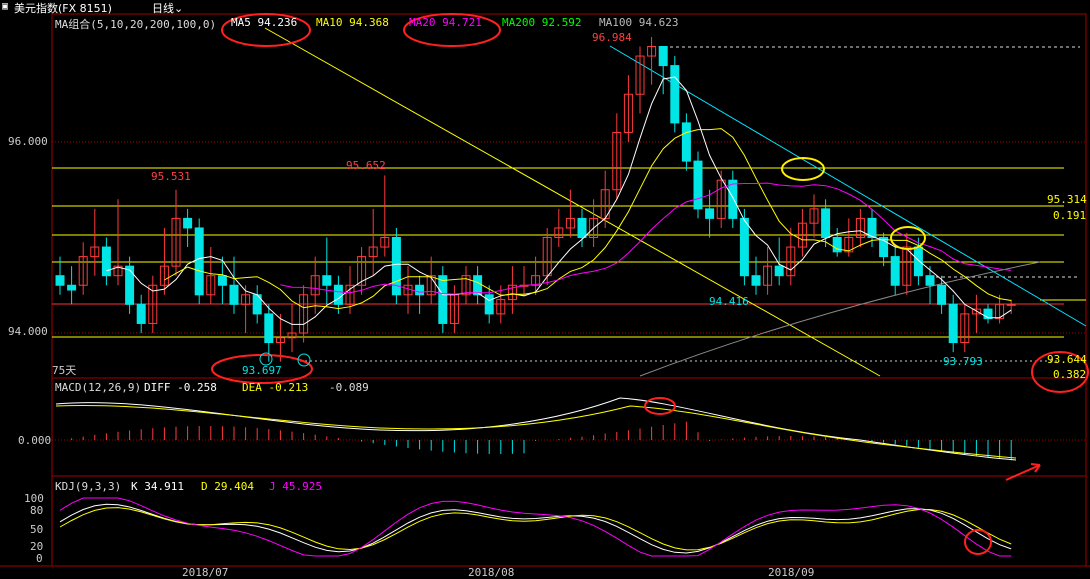 The width and height of the screenshot is (1090, 579). Describe the element at coordinates (171, 176) in the screenshot. I see `high-label-1: 95.531` at that location.